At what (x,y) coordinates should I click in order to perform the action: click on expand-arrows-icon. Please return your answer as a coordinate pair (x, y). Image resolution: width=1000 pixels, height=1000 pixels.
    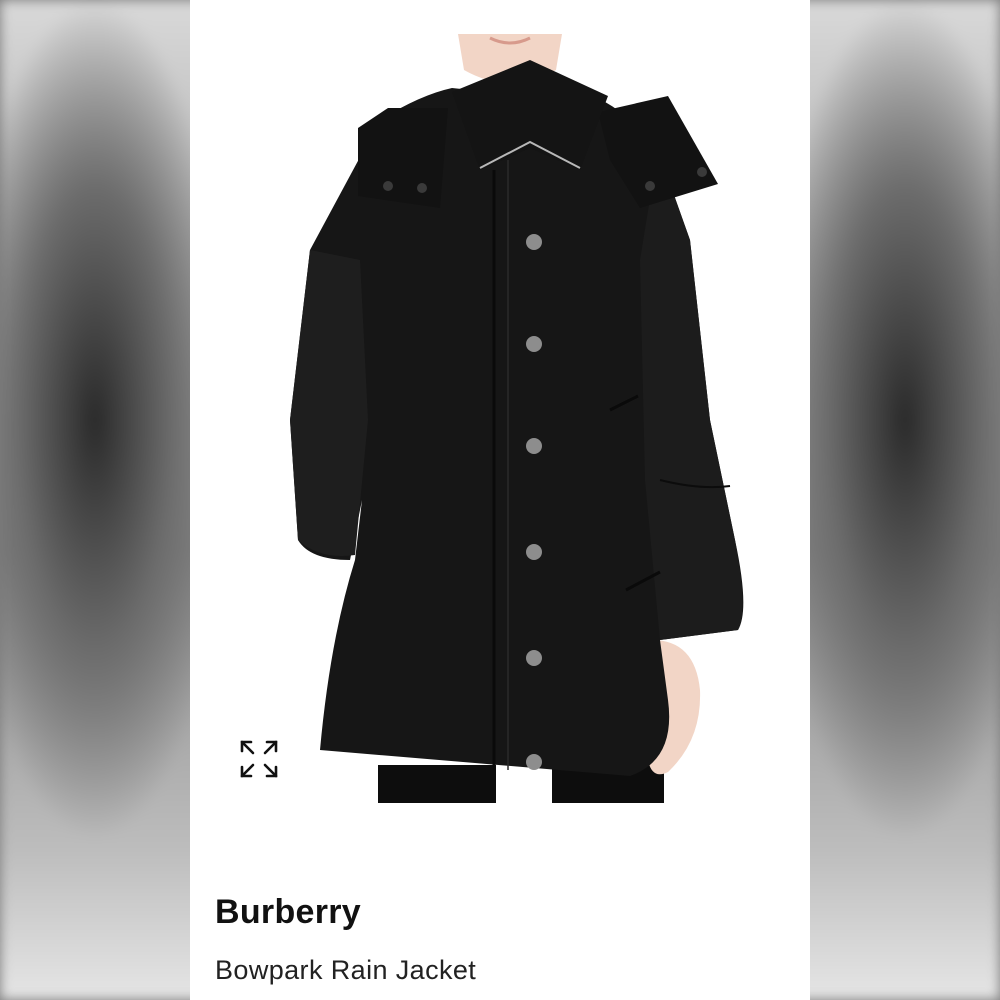
    Looking at the image, I should click on (259, 759).